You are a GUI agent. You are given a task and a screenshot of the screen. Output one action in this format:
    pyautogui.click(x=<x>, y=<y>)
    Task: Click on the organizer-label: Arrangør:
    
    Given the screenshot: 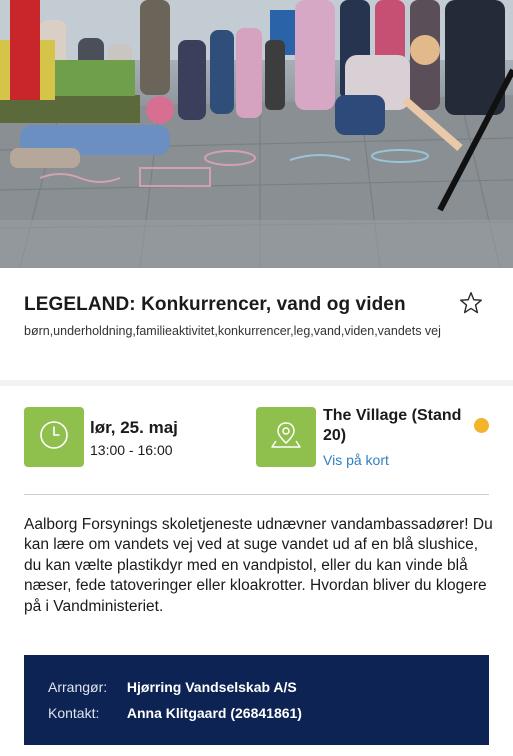 What is the action you would take?
    pyautogui.click(x=78, y=687)
    